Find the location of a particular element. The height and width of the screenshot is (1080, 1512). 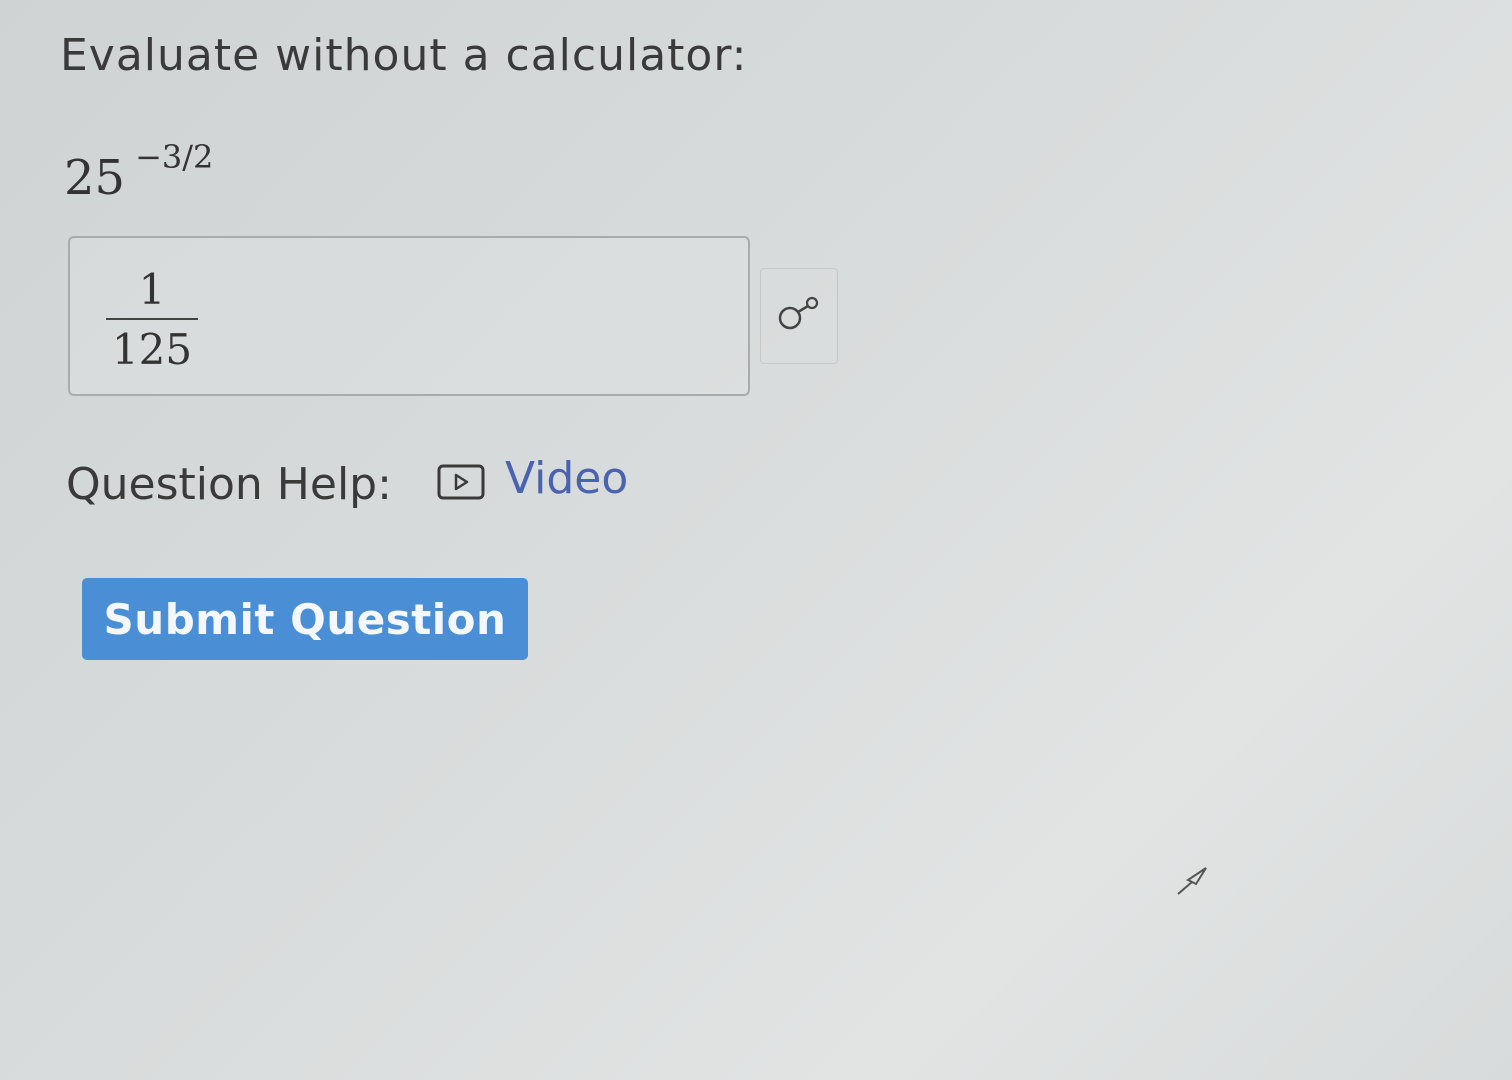

answer-numerator: 1 is located at coordinates (152, 289).